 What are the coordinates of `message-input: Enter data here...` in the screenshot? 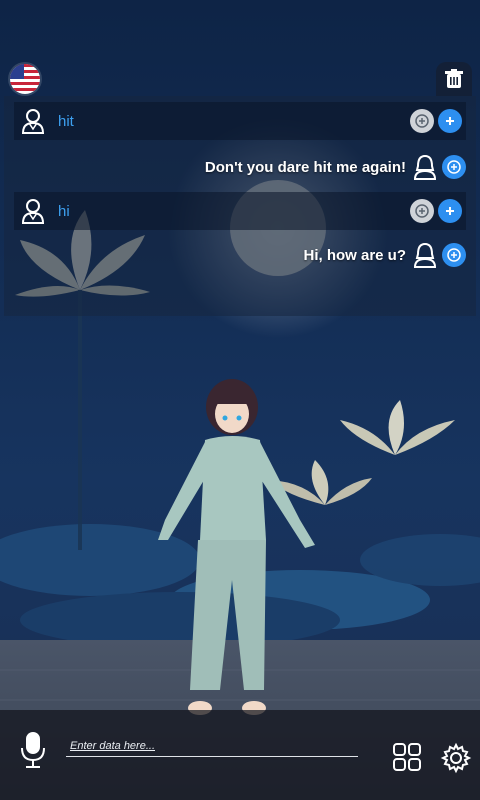 It's located at (112, 746).